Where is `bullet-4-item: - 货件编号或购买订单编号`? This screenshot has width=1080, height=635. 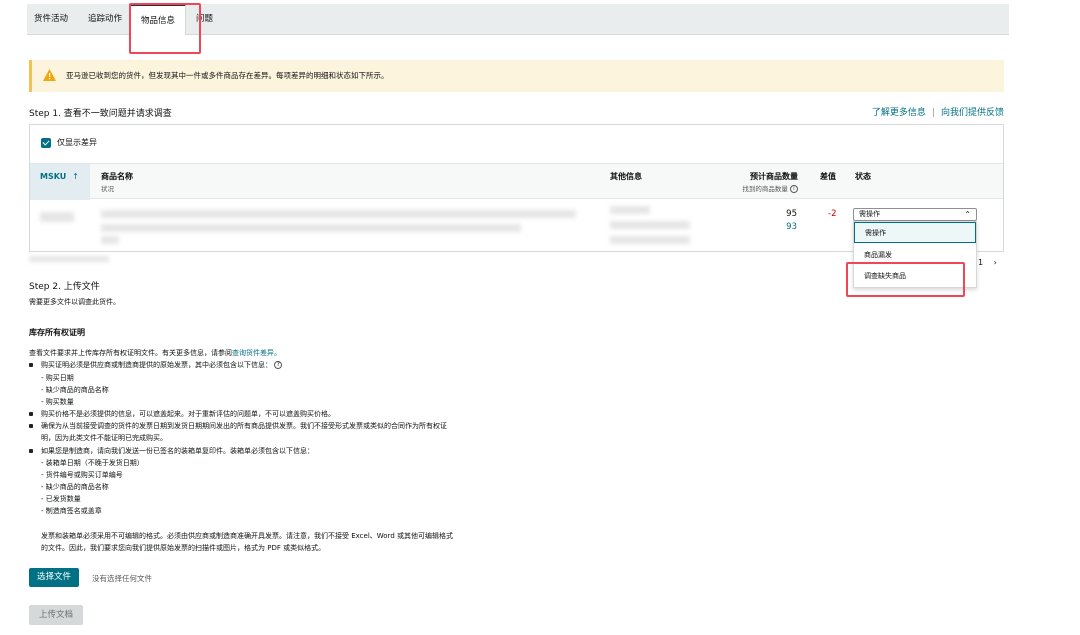 bullet-4-item: - 货件编号或购买订单编号 is located at coordinates (82, 475).